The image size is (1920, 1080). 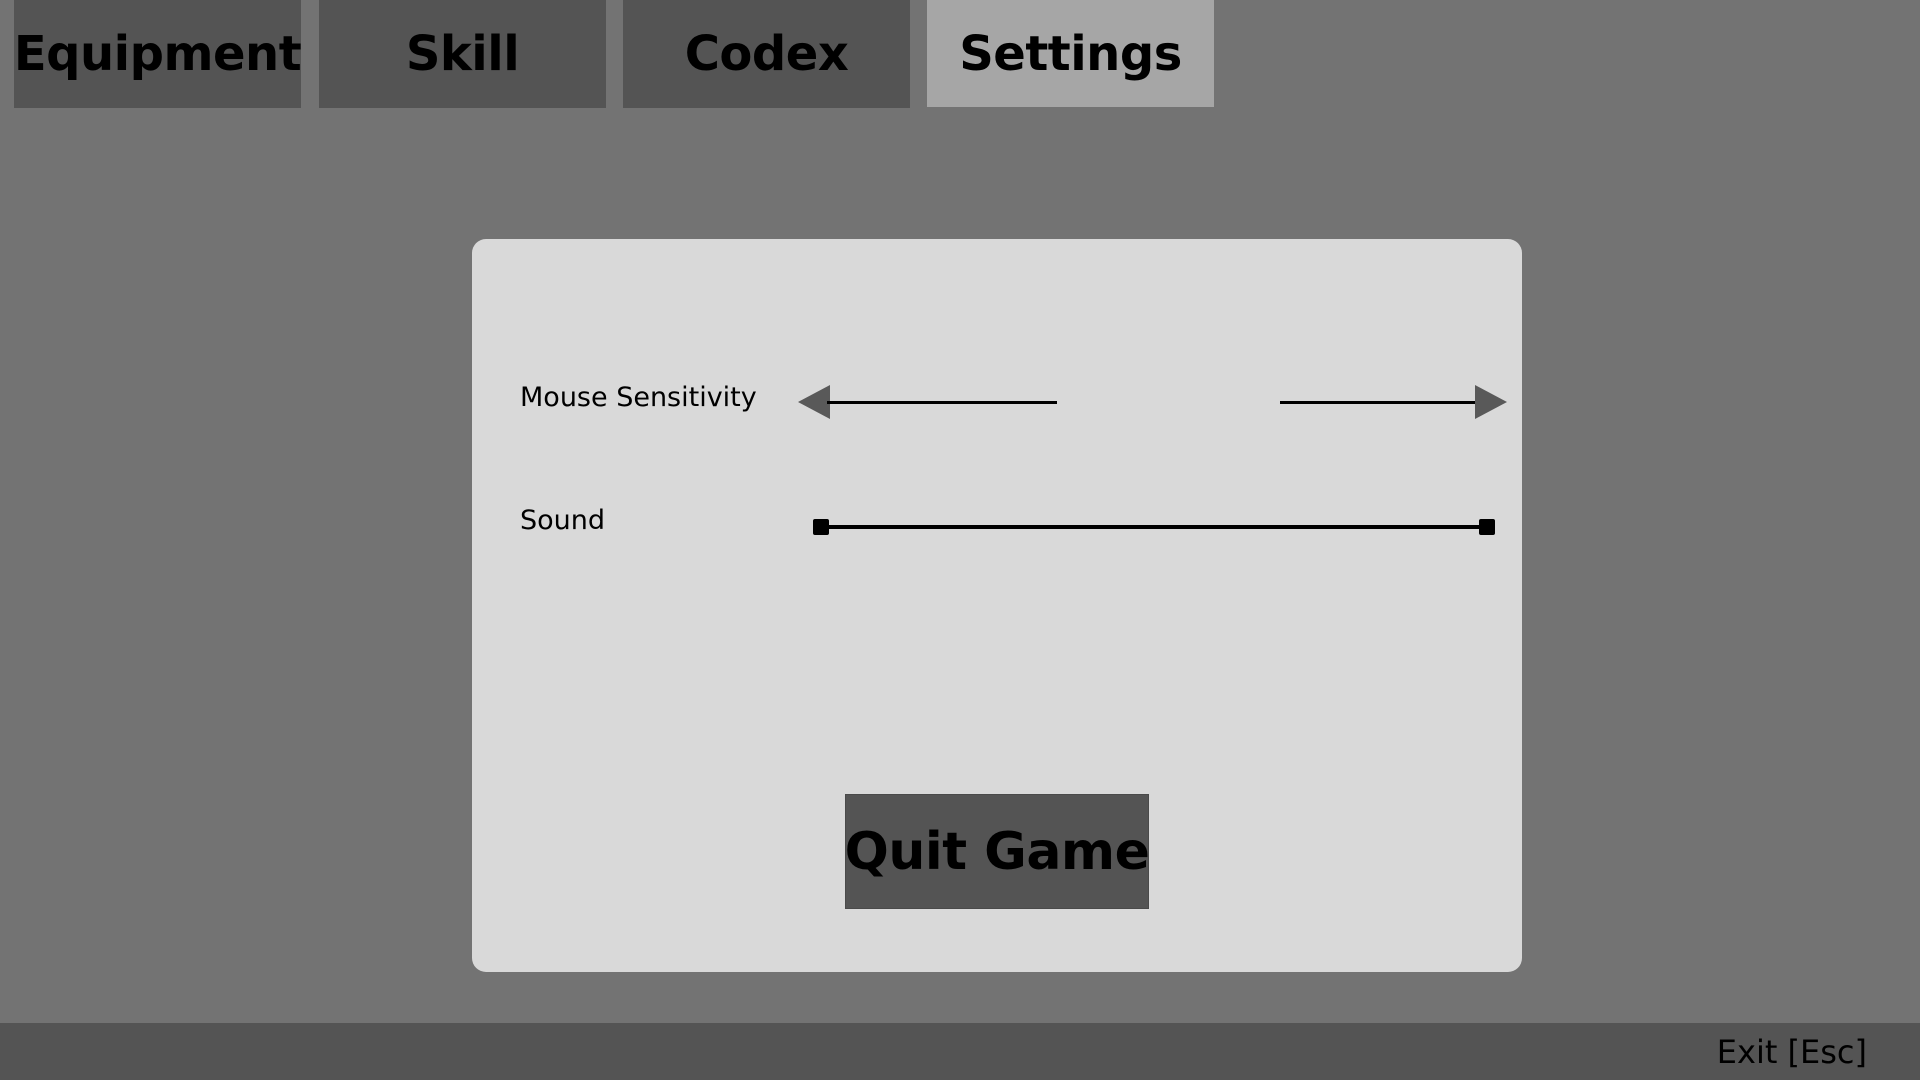 What do you see at coordinates (821, 527) in the screenshot?
I see `sound-slider-start-handle` at bounding box center [821, 527].